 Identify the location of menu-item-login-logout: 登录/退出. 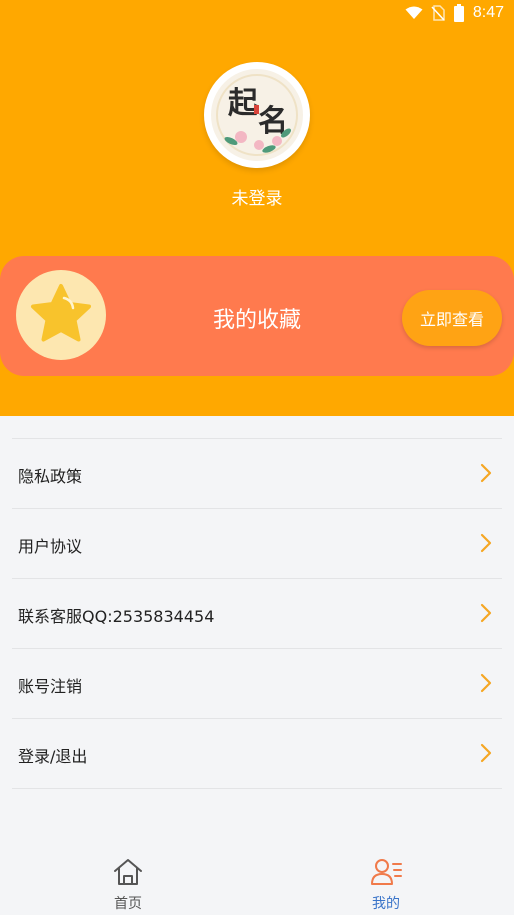
(257, 754).